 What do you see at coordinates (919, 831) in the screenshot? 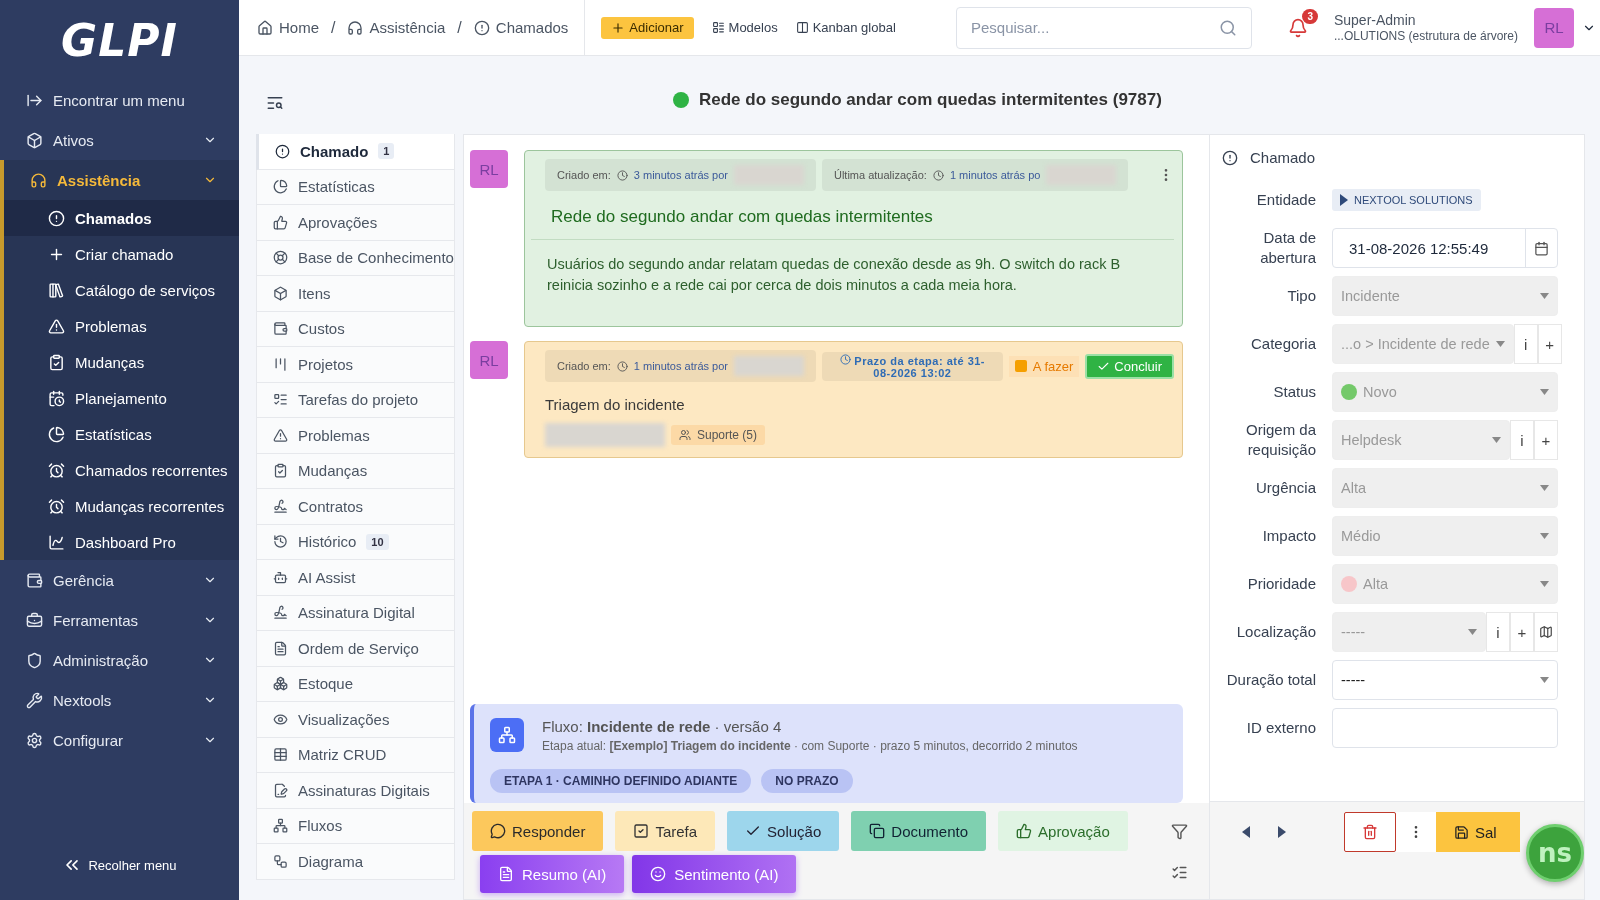
I see `action-button: Documento` at bounding box center [919, 831].